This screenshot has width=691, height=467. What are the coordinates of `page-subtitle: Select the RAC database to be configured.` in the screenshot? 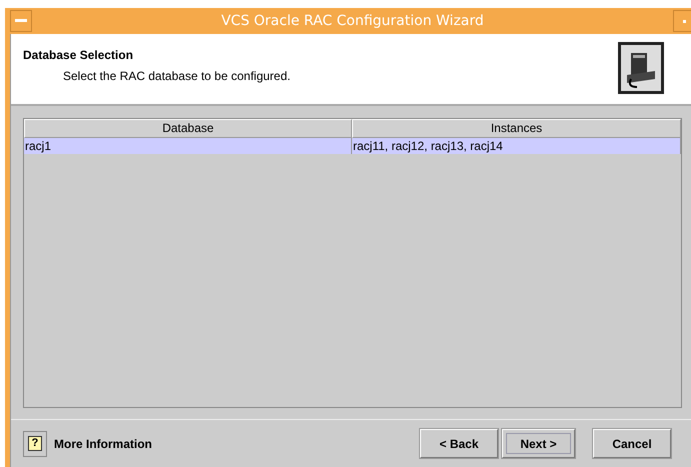 It's located at (177, 76).